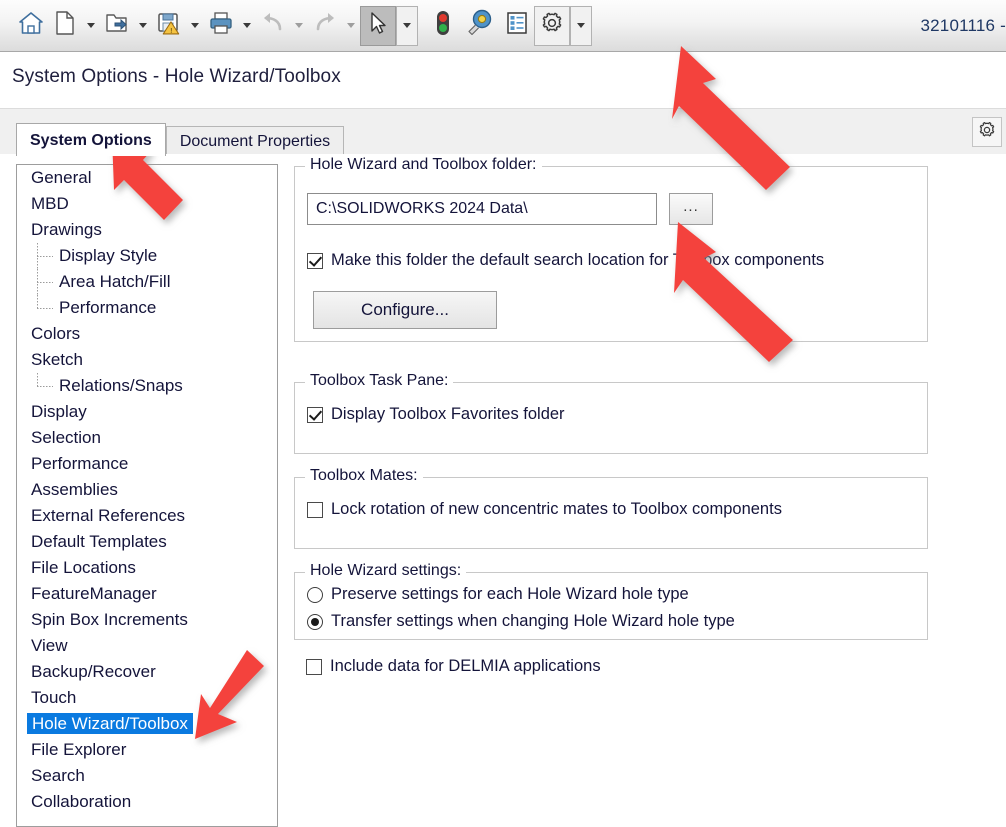 The height and width of the screenshot is (827, 1006). What do you see at coordinates (83, 567) in the screenshot?
I see `sidebar-item-label: File Locations` at bounding box center [83, 567].